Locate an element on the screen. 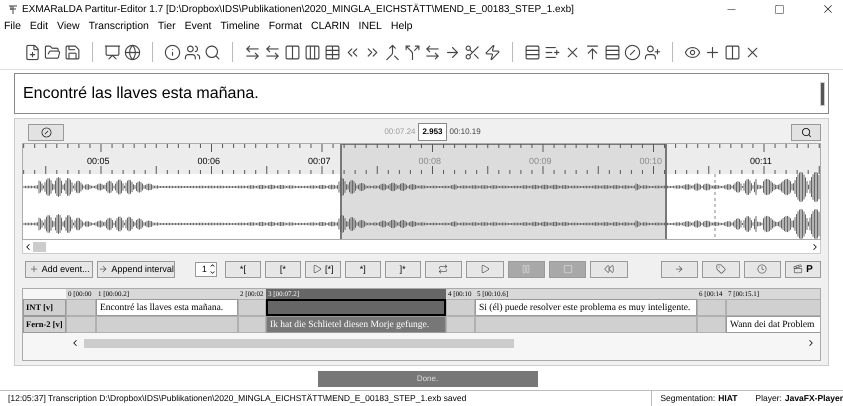  menu-item: Edit is located at coordinates (39, 26).